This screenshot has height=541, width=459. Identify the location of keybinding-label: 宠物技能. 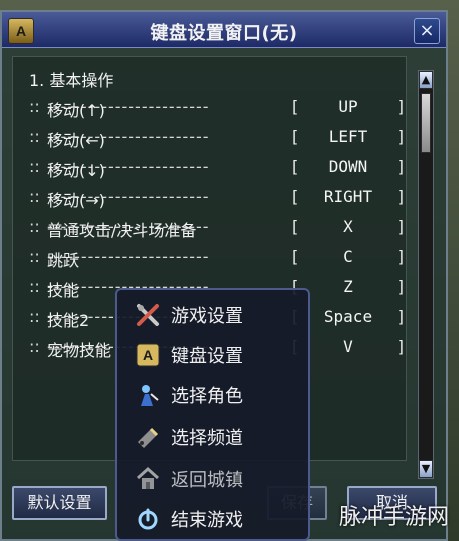
(79, 350).